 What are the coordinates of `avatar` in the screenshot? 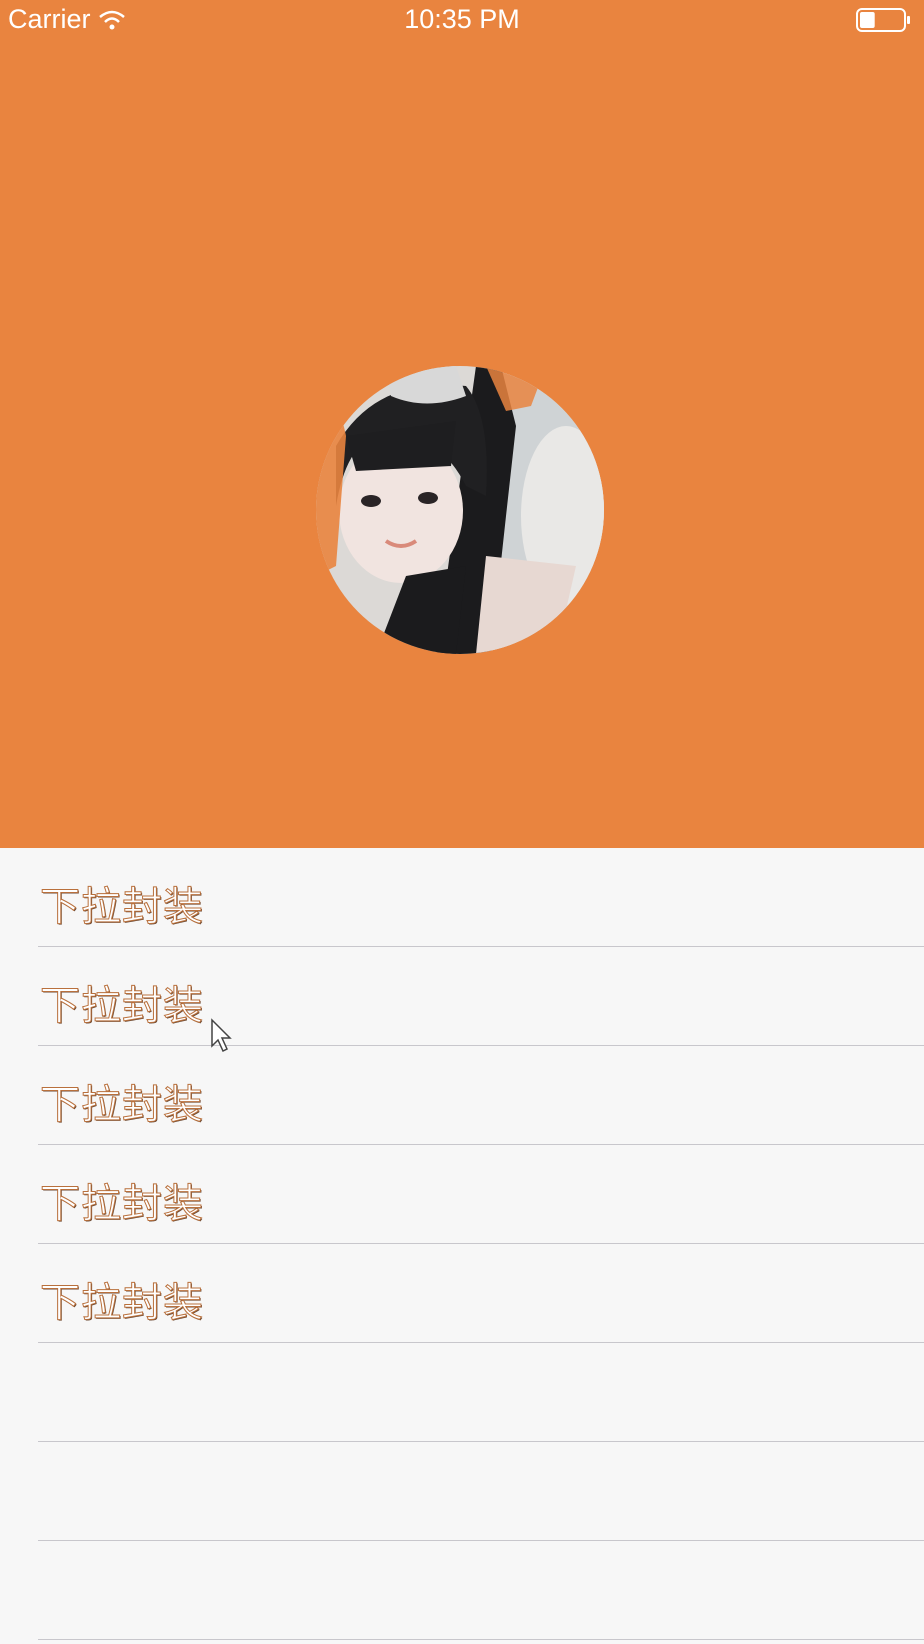 It's located at (460, 510).